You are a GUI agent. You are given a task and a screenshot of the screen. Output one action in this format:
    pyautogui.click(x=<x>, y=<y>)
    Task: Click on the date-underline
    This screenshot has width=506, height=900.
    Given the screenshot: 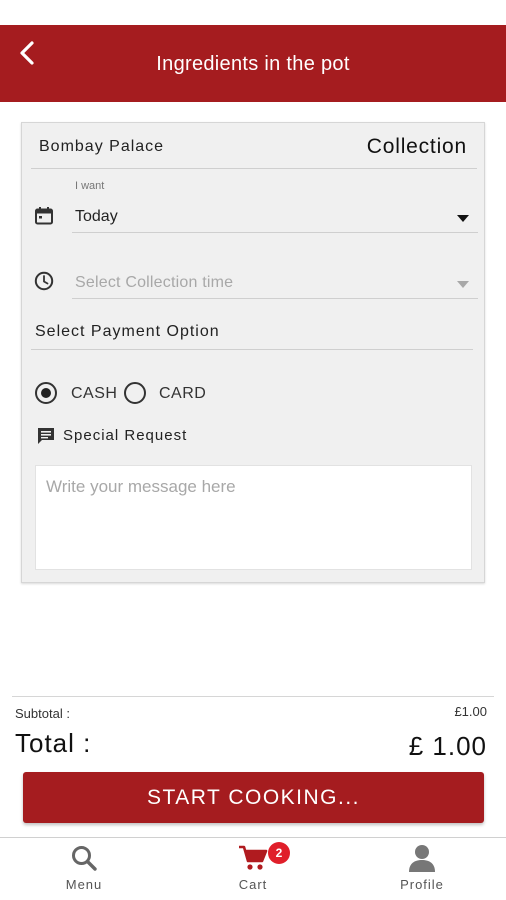 What is the action you would take?
    pyautogui.click(x=275, y=232)
    